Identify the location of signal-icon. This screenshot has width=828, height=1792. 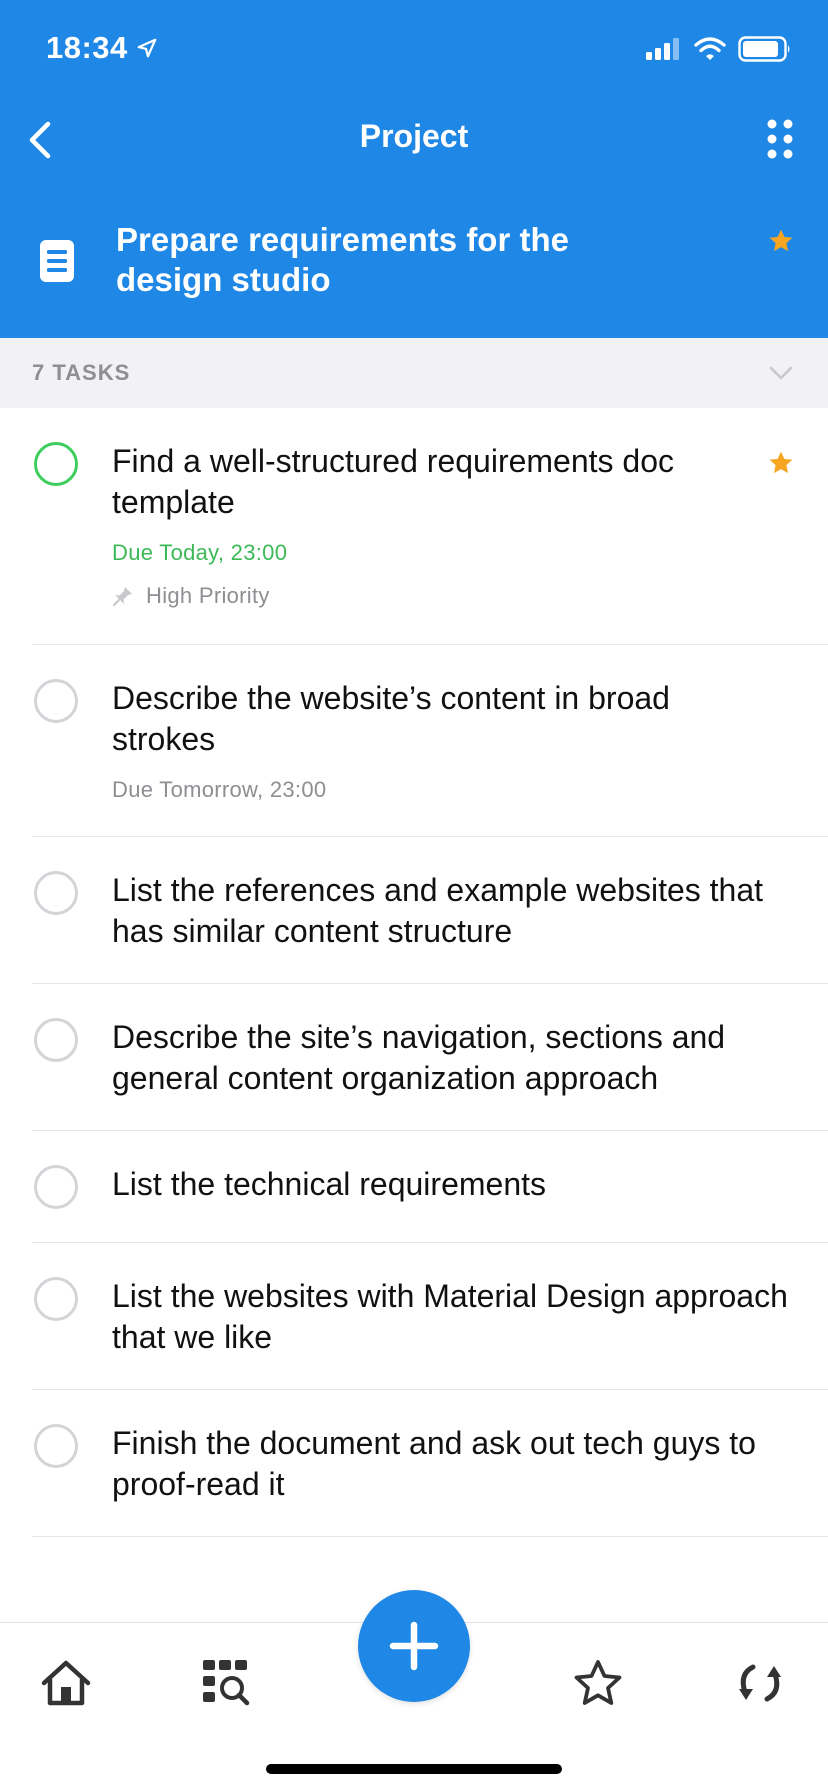
(662, 49).